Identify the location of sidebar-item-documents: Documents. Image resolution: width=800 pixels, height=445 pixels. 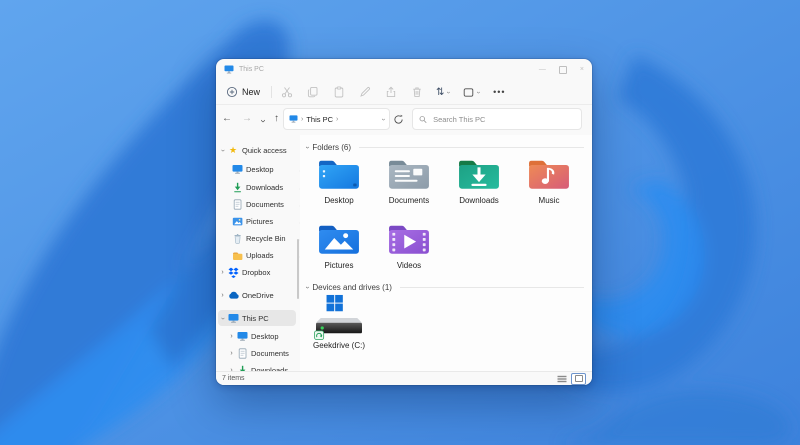
(263, 204).